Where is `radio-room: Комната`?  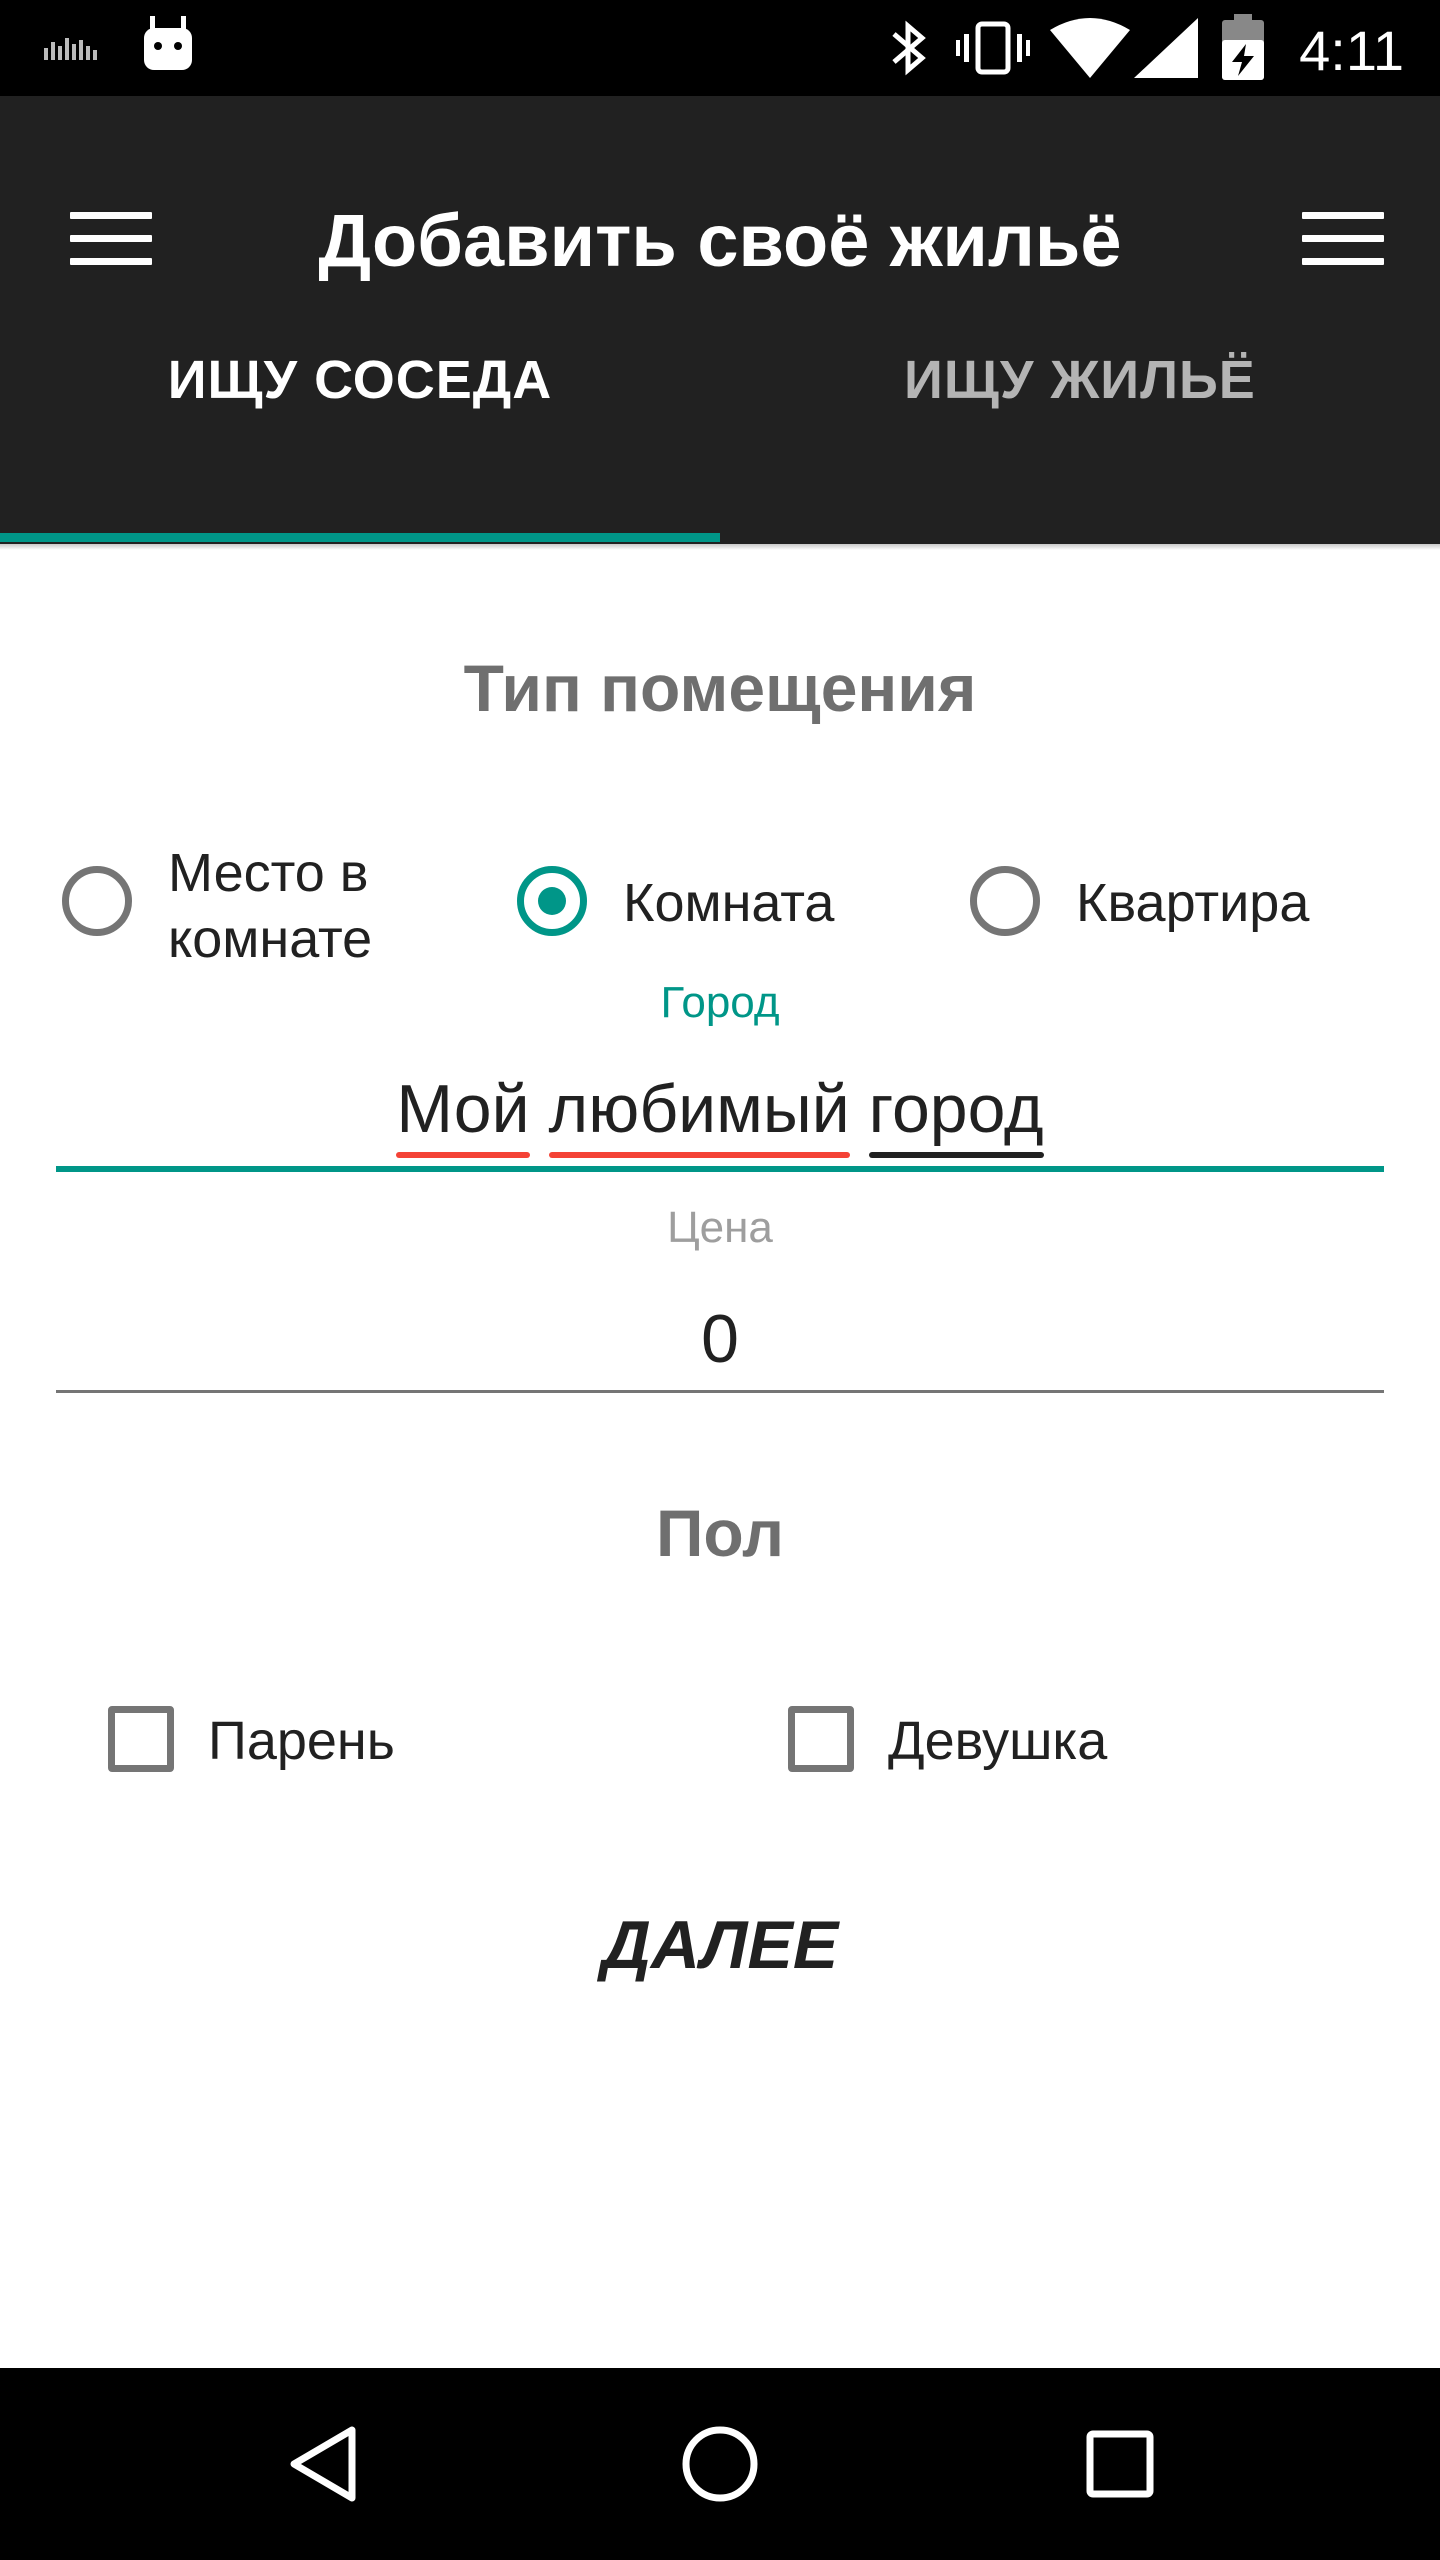 radio-room: Комната is located at coordinates (705, 905).